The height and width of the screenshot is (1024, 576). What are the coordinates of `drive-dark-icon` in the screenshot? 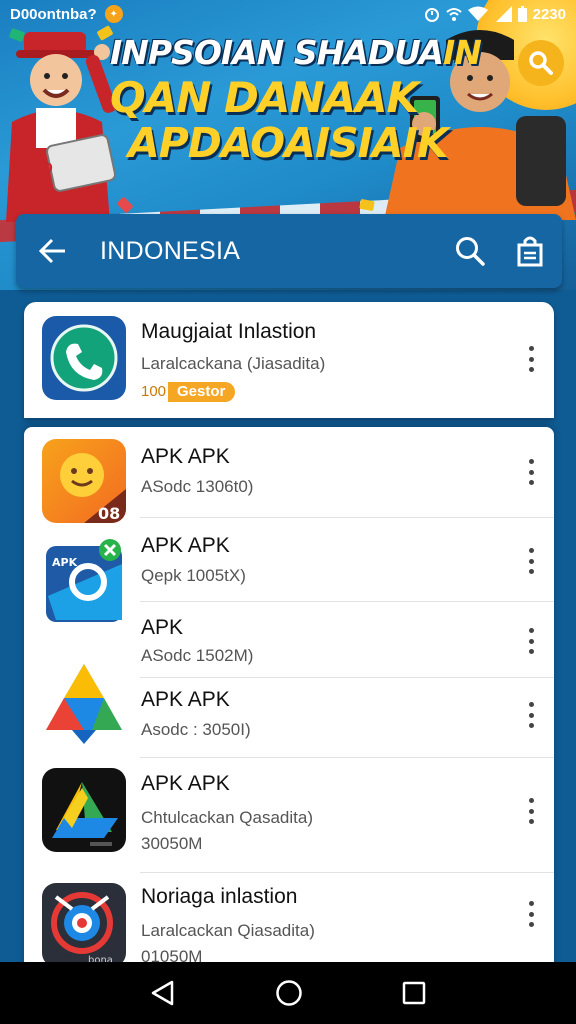 It's located at (84, 810).